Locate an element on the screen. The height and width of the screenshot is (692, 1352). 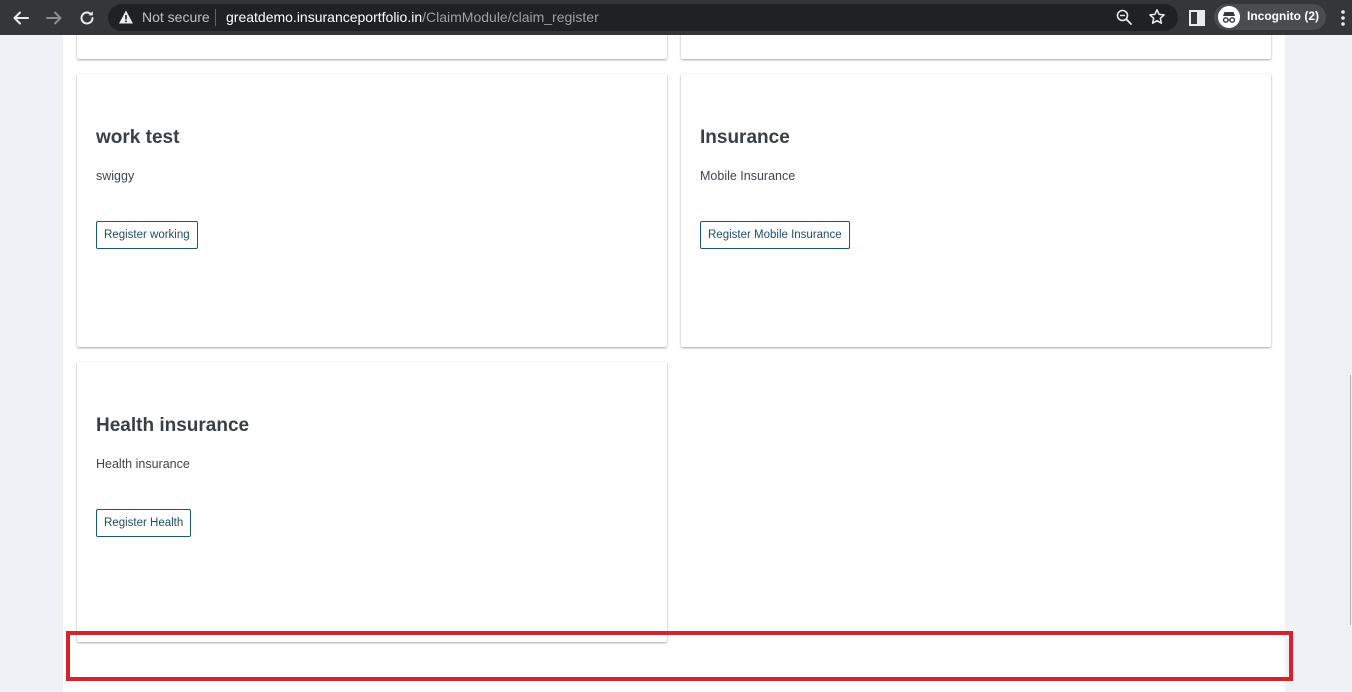
card-title: Health insurance is located at coordinates (173, 425).